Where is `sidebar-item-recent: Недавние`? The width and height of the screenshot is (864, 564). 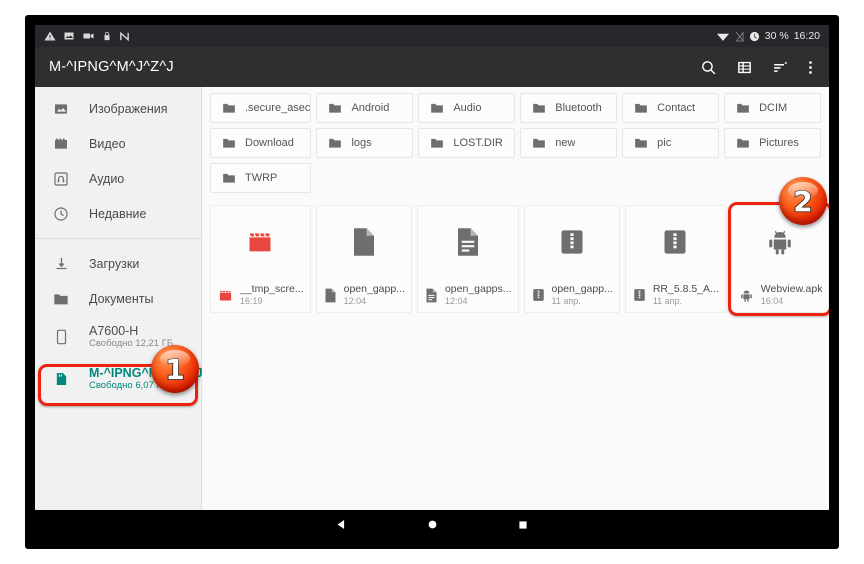
sidebar-item-recent: Недавние is located at coordinates (118, 213).